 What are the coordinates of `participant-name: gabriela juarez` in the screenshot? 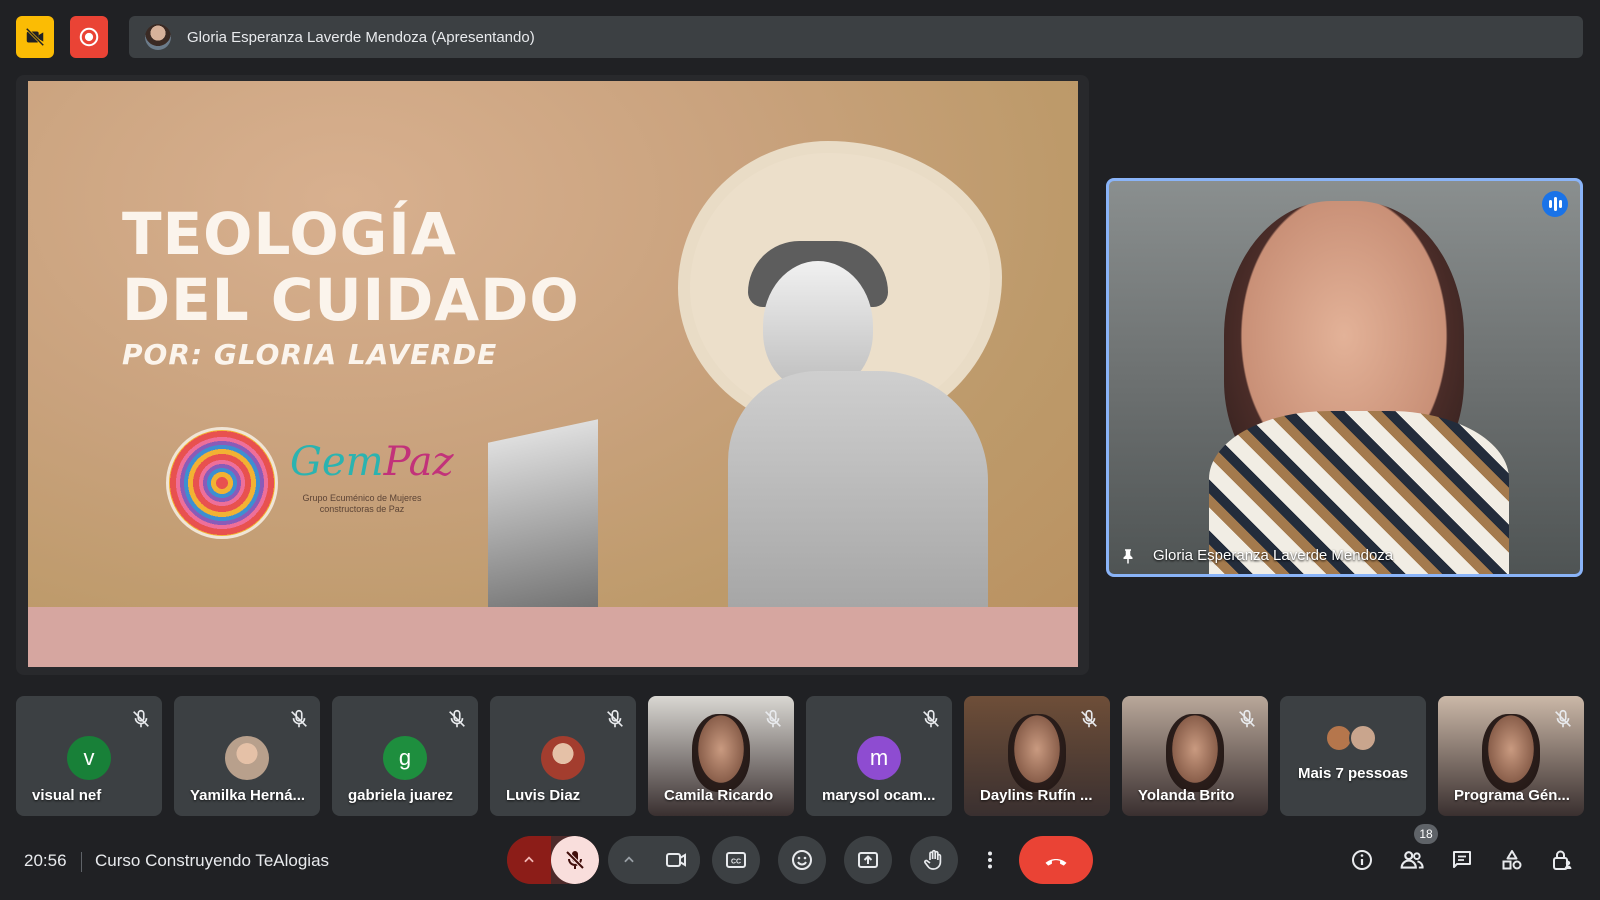 It's located at (401, 795).